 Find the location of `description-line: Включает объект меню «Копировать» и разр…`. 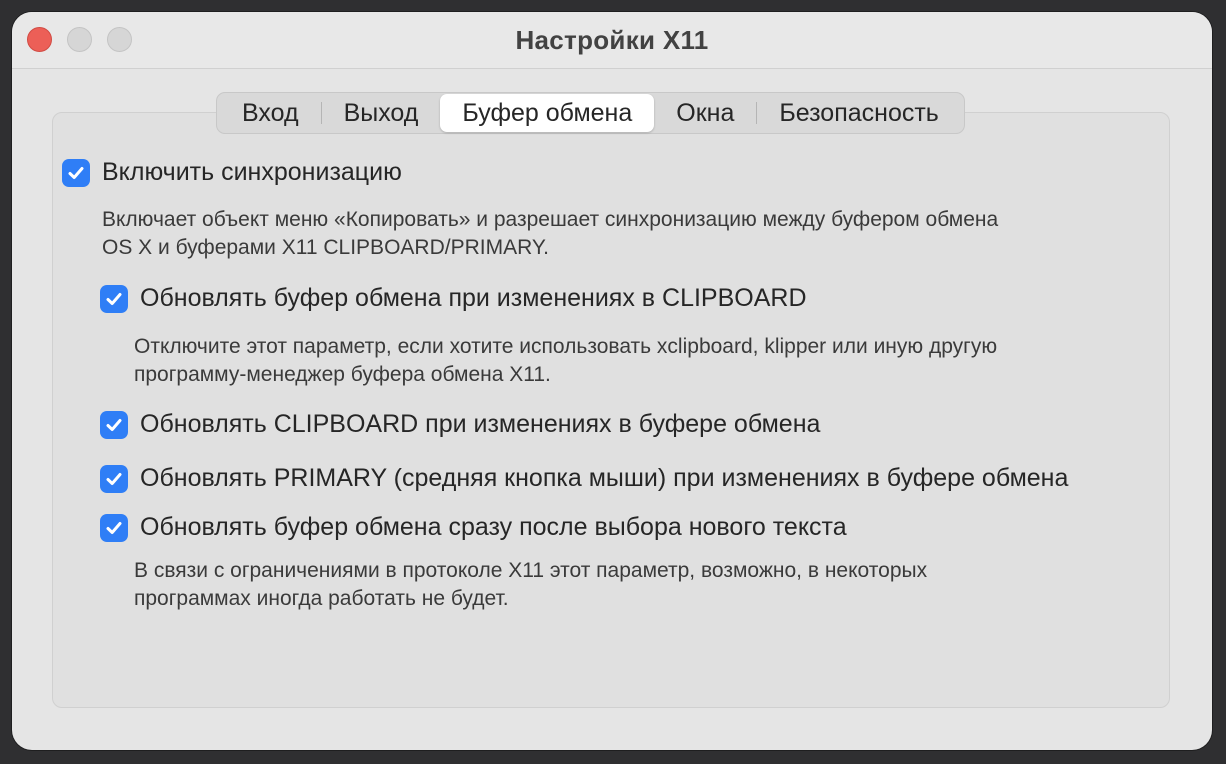

description-line: Включает объект меню «Копировать» и разр… is located at coordinates (550, 219).